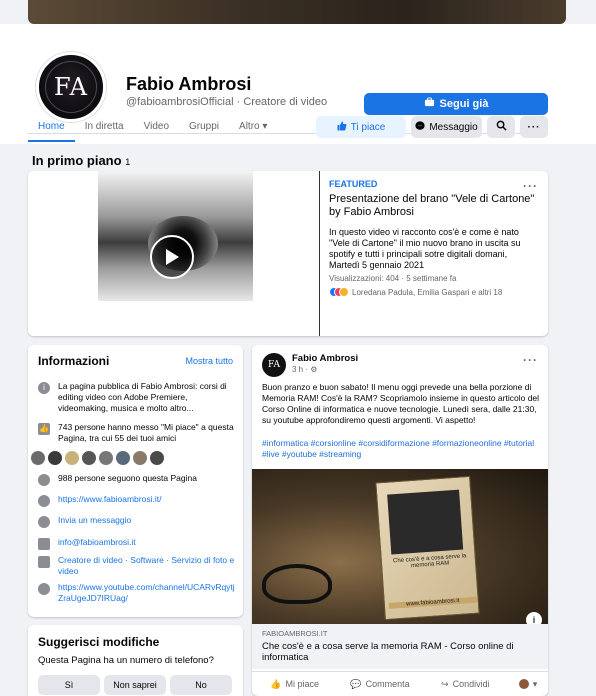 The width and height of the screenshot is (596, 696). I want to click on no-button: No, so click(201, 685).